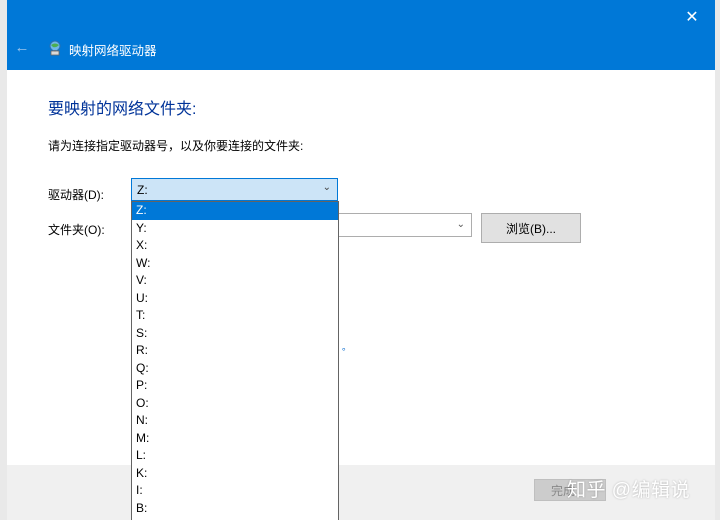 The width and height of the screenshot is (720, 520). I want to click on drive-label: 驱动器(D):, so click(76, 195).